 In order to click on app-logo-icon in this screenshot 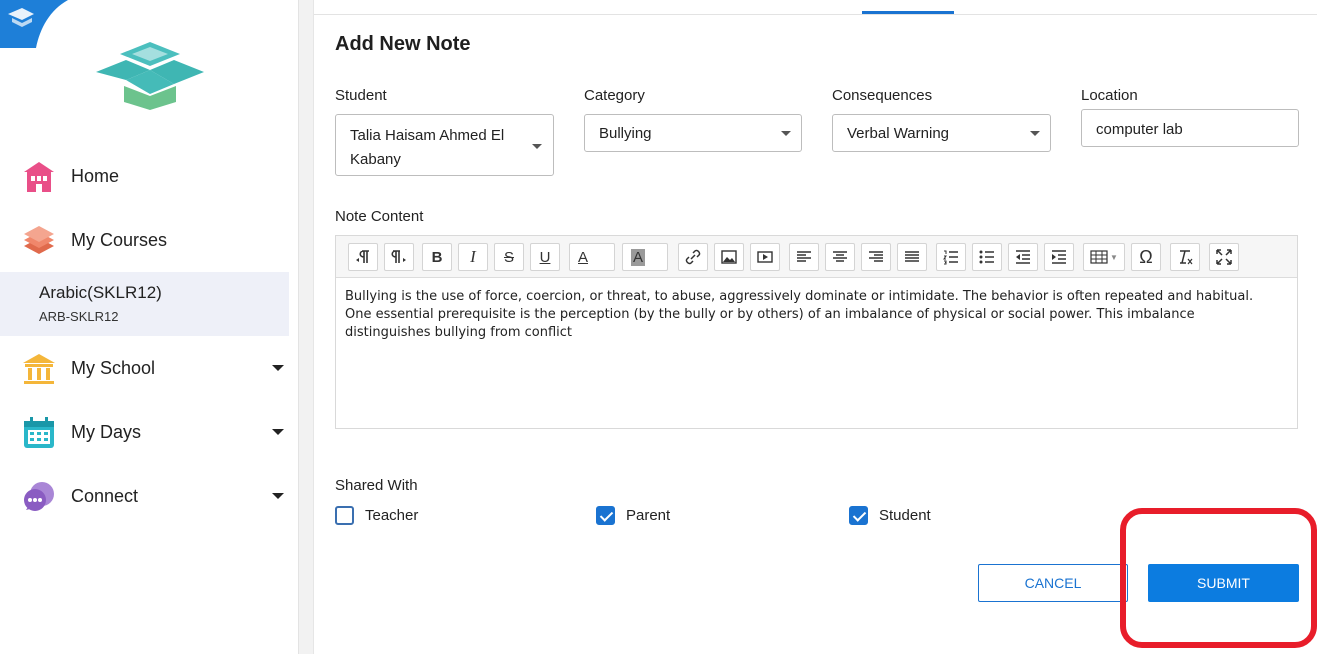, I will do `click(150, 76)`.